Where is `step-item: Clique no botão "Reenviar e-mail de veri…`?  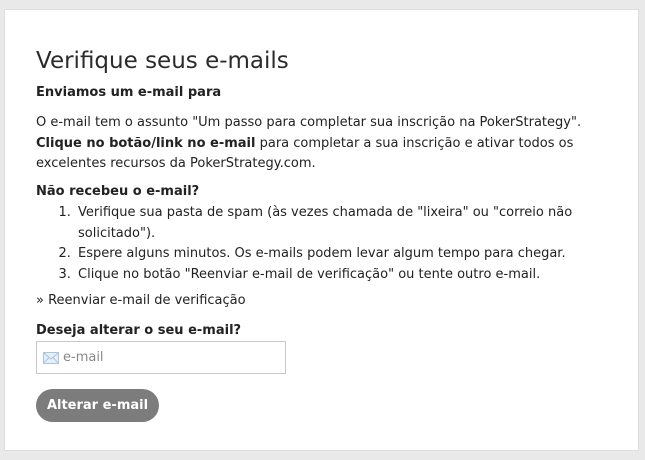 step-item: Clique no botão "Reenviar e-mail de veri… is located at coordinates (345, 275).